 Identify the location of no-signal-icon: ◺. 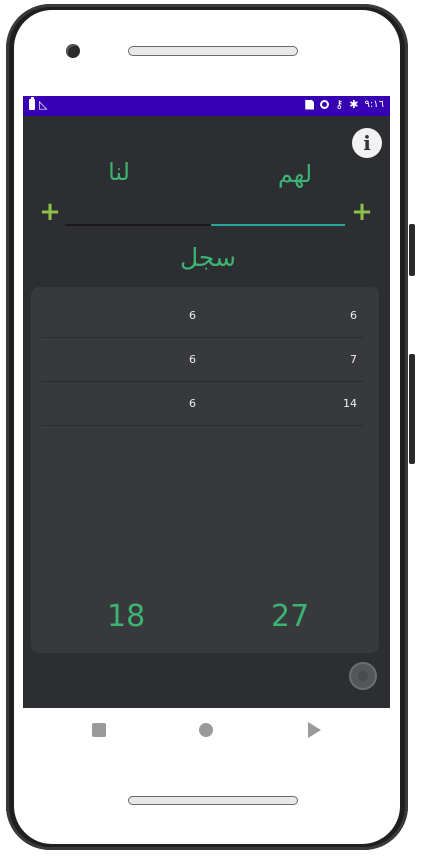
(43, 104).